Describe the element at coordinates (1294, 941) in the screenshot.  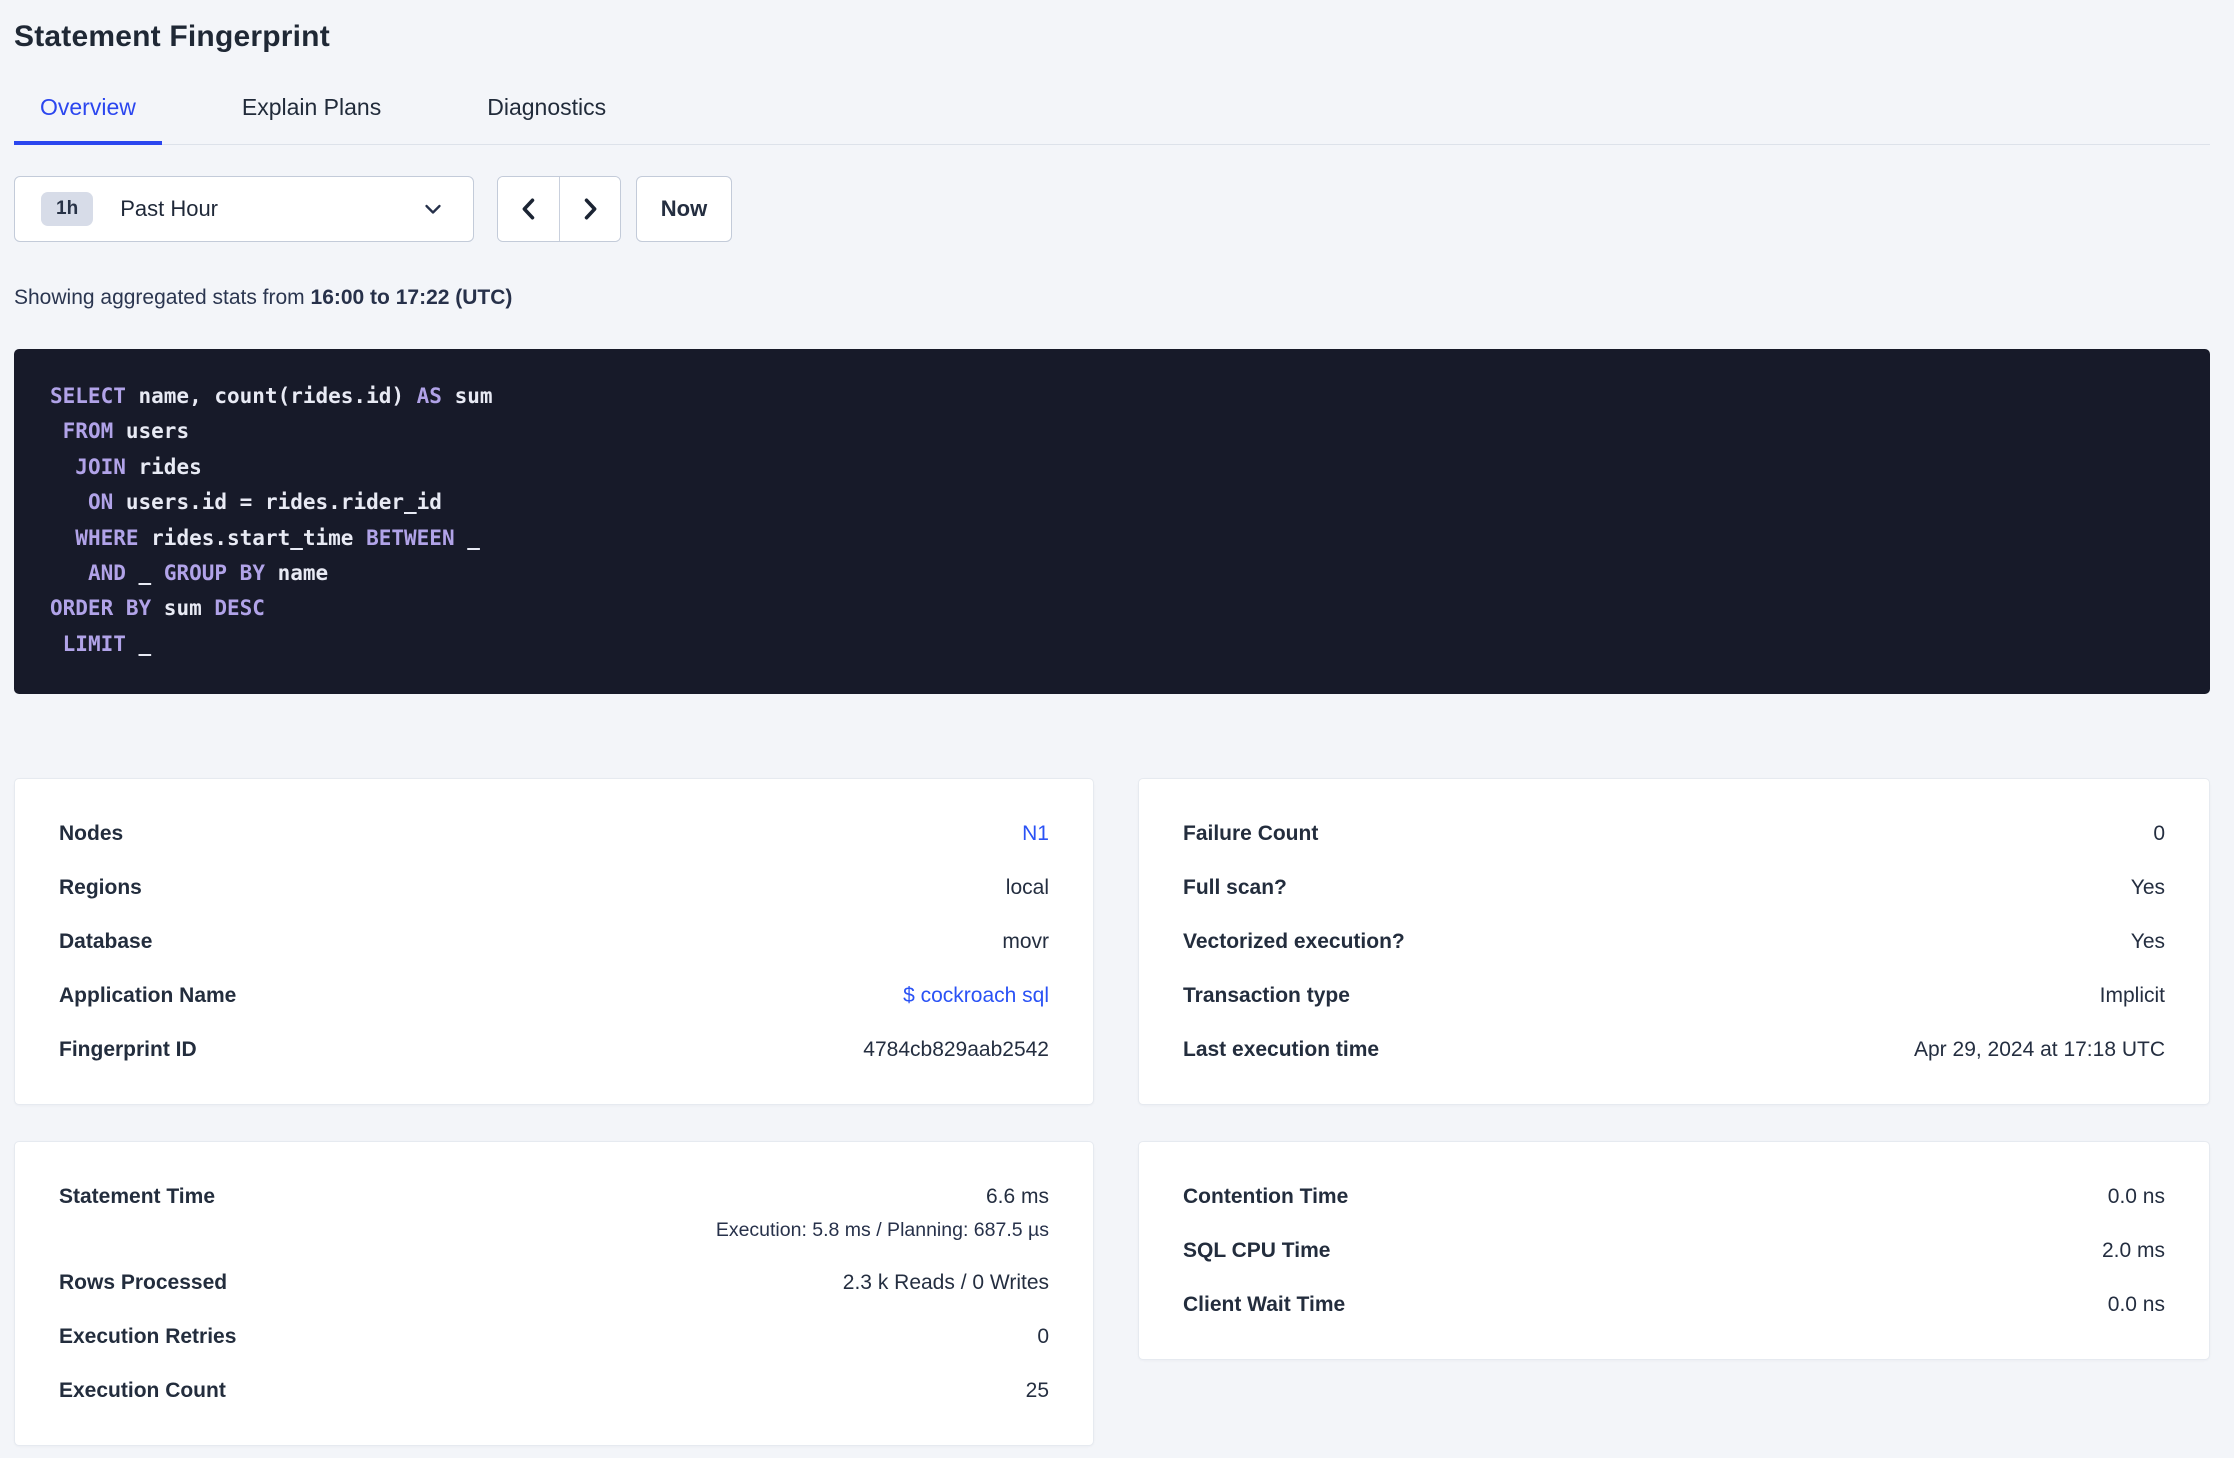
I see `stat-label: Vectorized execution?` at that location.